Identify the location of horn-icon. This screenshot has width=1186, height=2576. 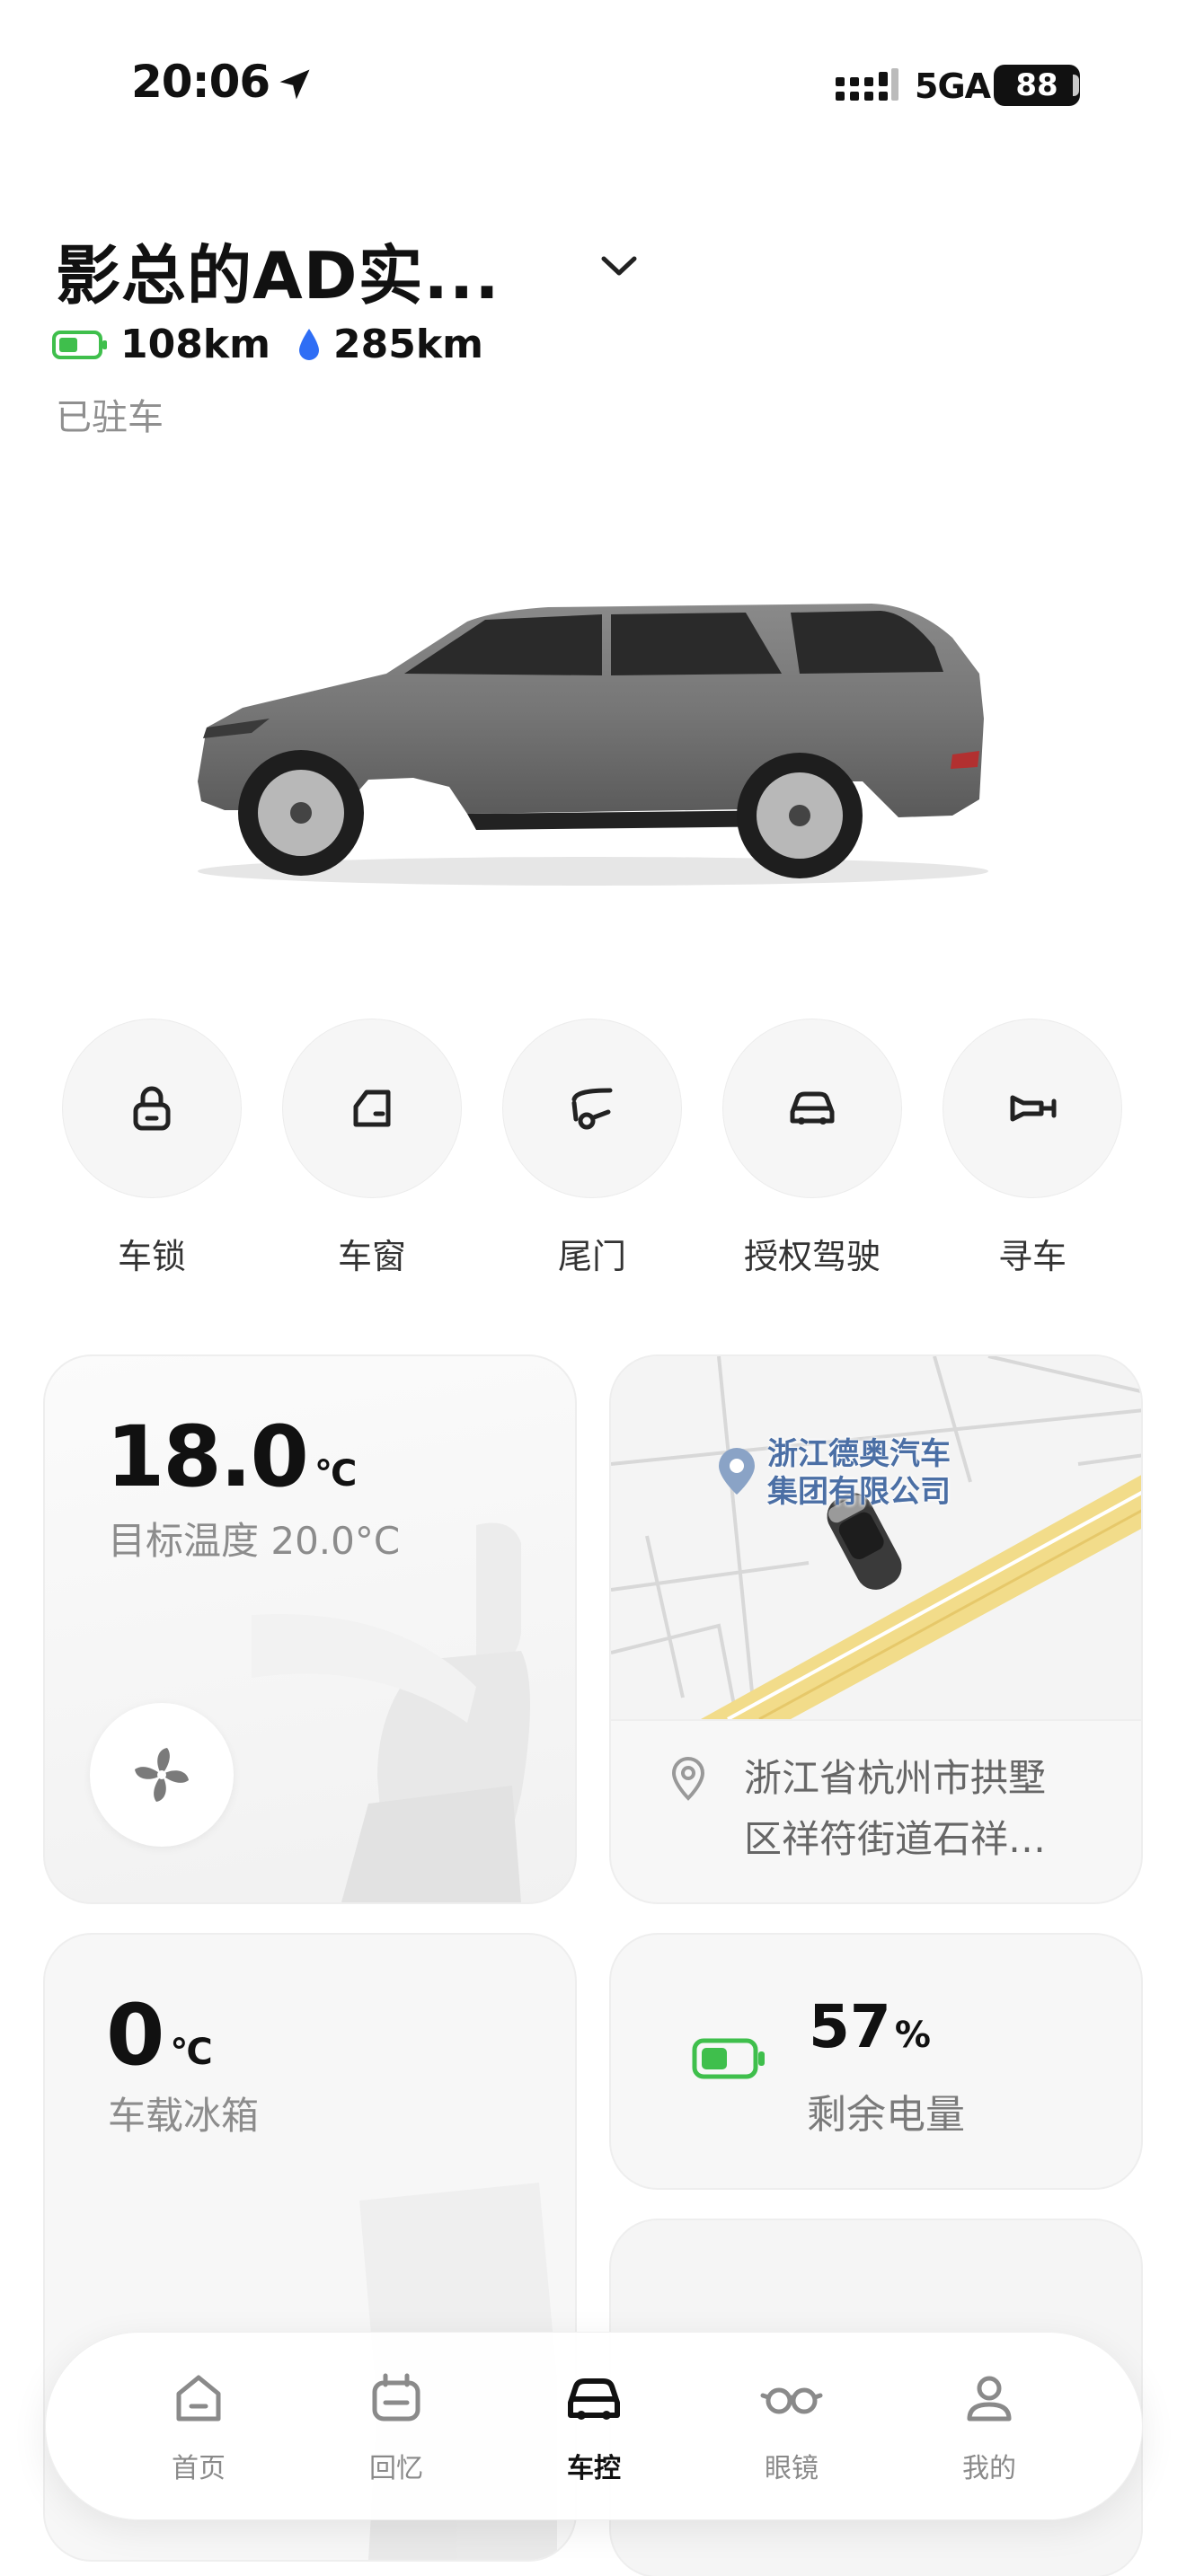
(1033, 1108).